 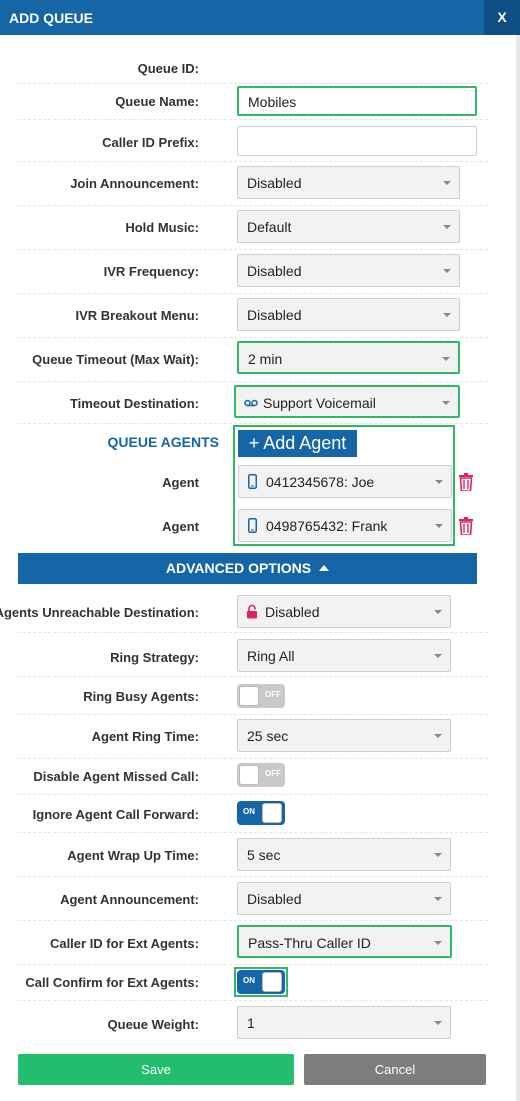 I want to click on ring-strategy-select: Ring All, so click(x=344, y=655).